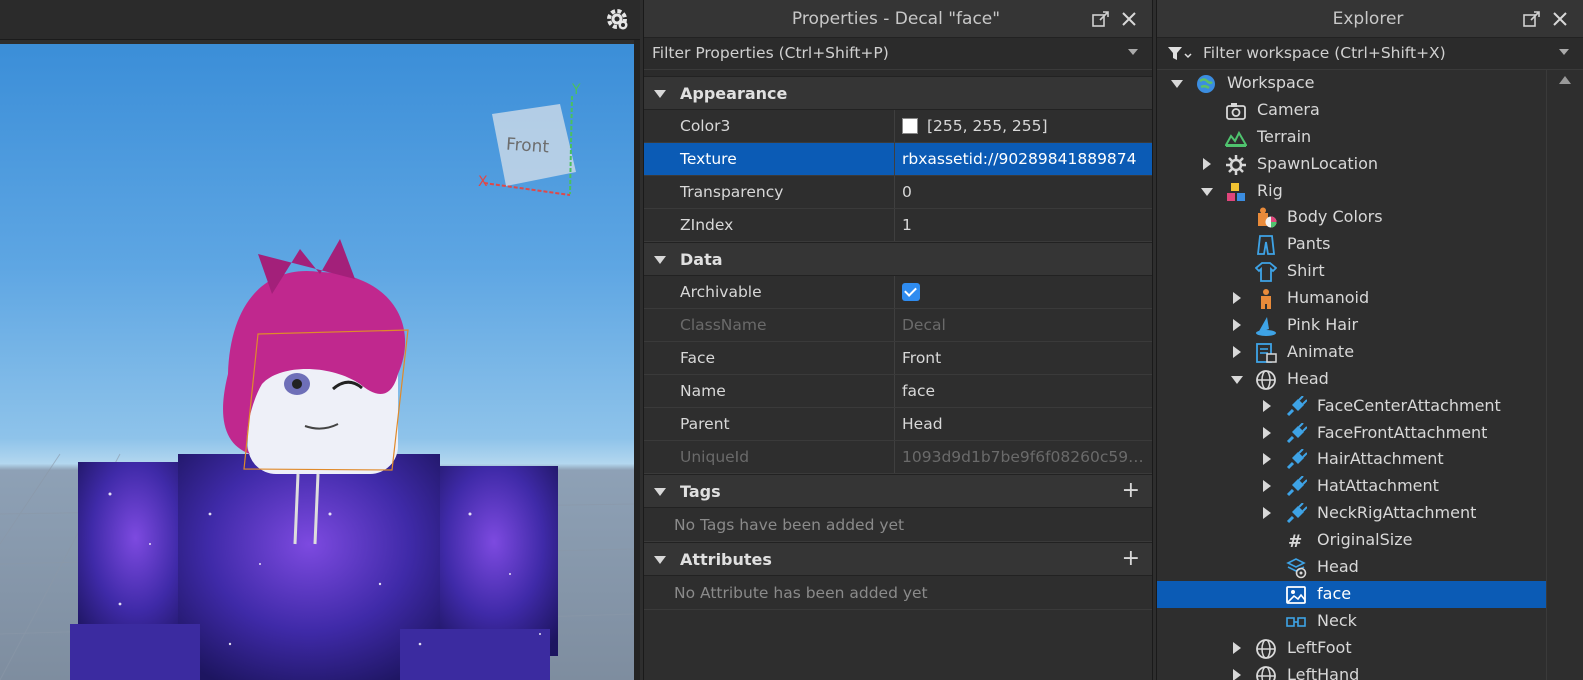 This screenshot has height=680, width=1583. Describe the element at coordinates (1309, 244) in the screenshot. I see `tree-item-label: Pants` at that location.